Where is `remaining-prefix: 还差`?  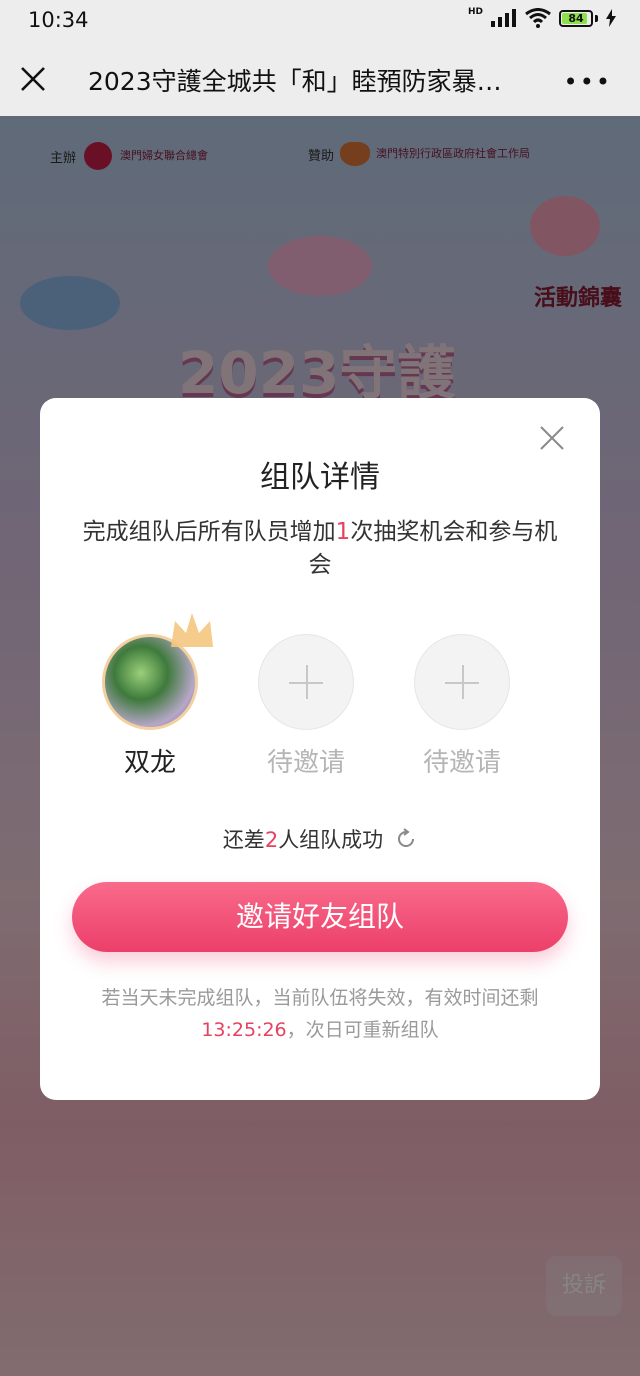 remaining-prefix: 还差 is located at coordinates (243, 840).